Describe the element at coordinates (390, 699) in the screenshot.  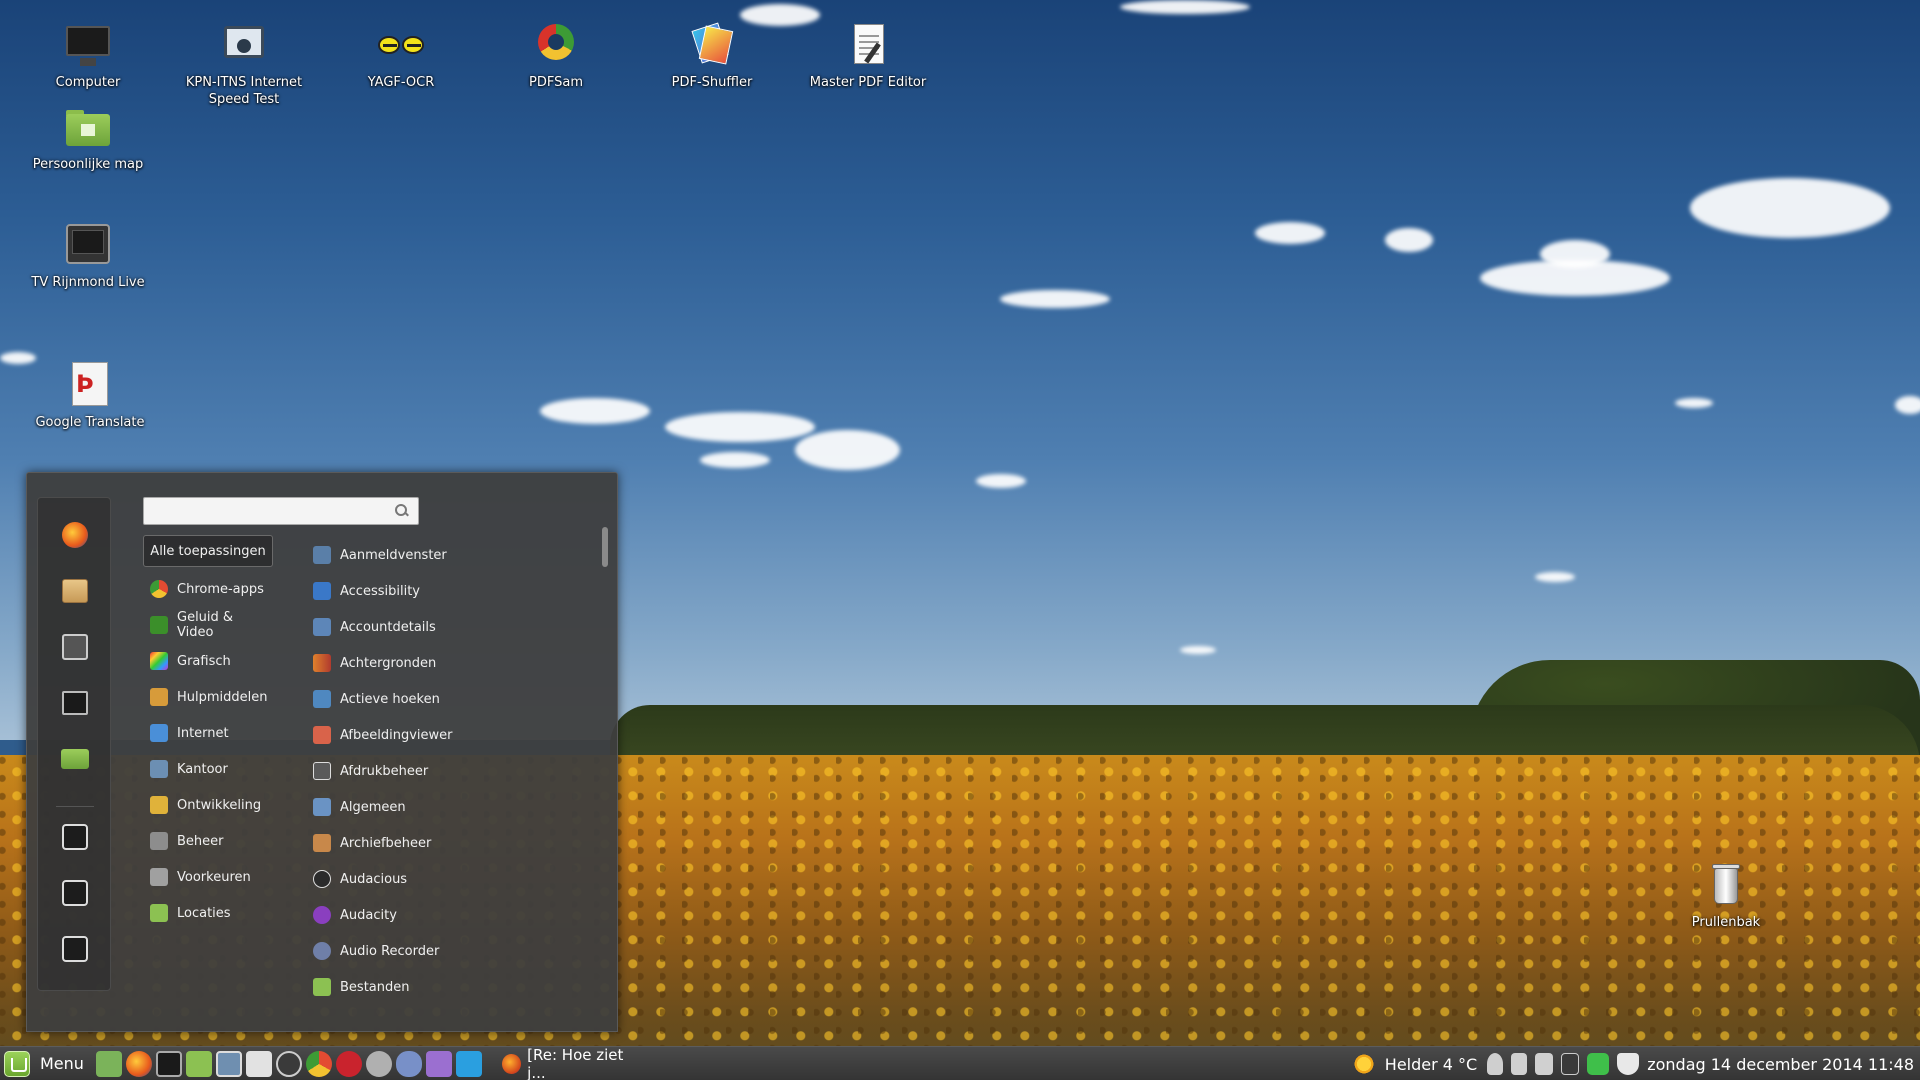
I see `app-label: Actieve hoeken` at that location.